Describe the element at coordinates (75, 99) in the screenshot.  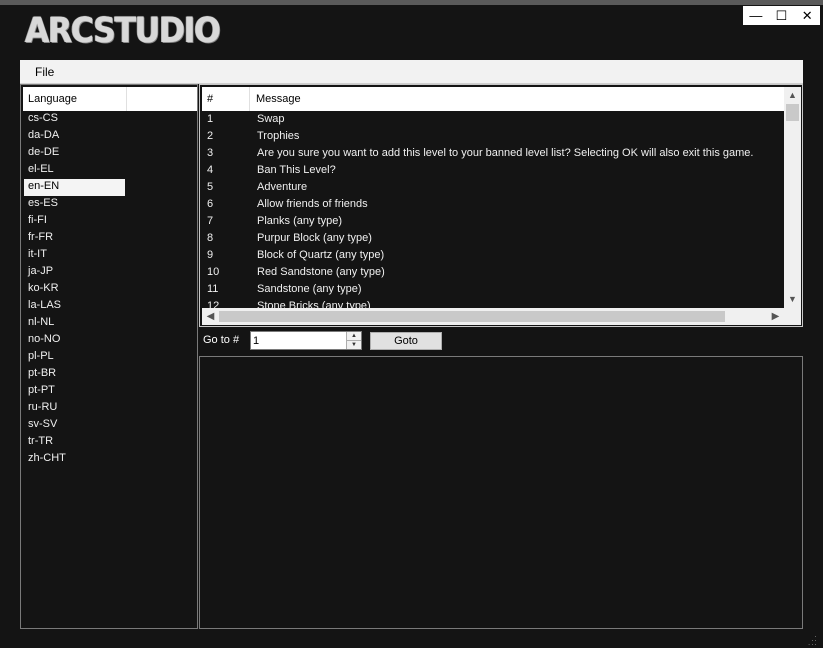
I see `column-header-language: Language` at that location.